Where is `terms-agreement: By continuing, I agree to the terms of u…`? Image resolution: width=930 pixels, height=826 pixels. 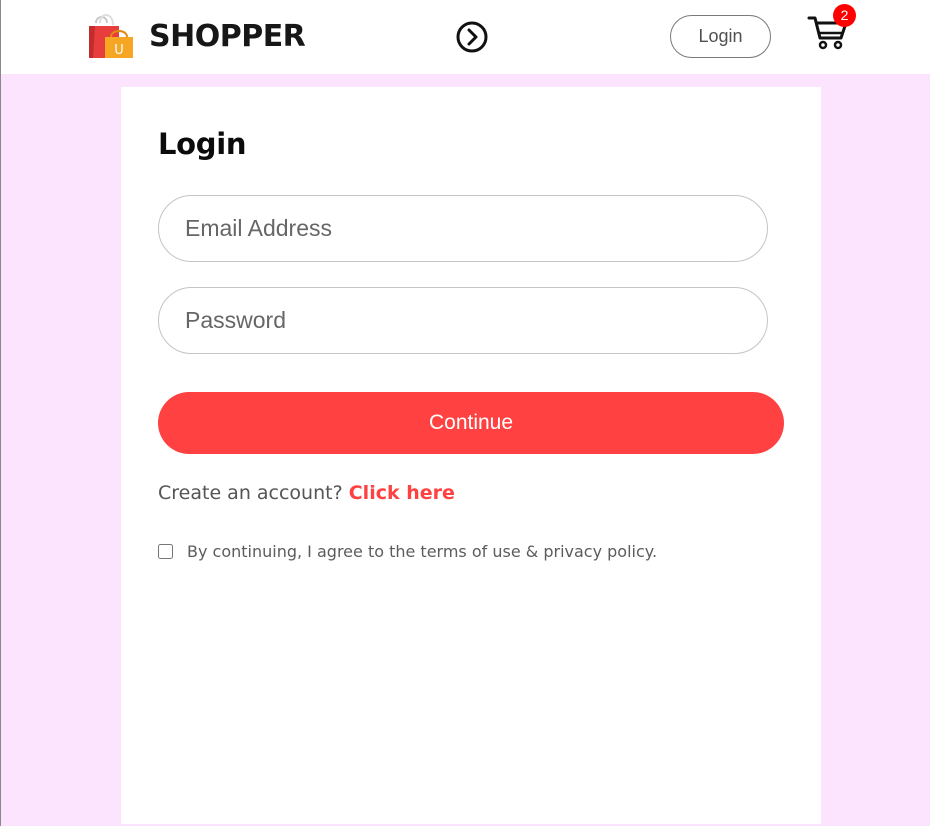
terms-agreement: By continuing, I agree to the terms of u… is located at coordinates (407, 551).